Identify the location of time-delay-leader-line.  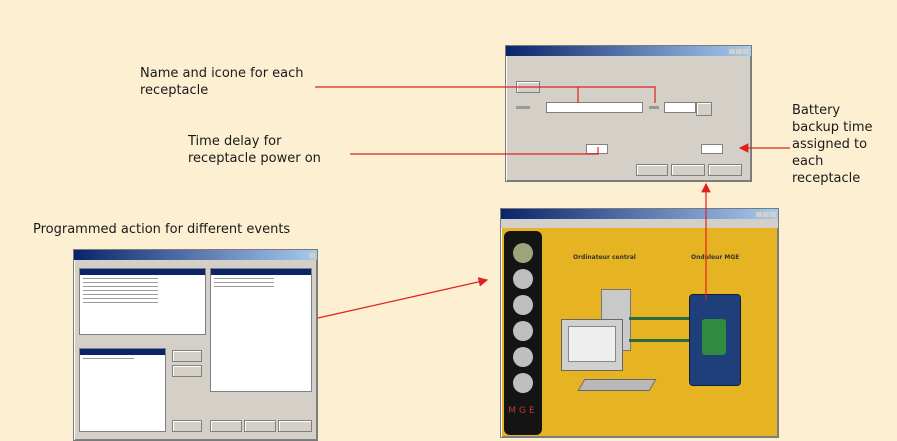
(474, 151).